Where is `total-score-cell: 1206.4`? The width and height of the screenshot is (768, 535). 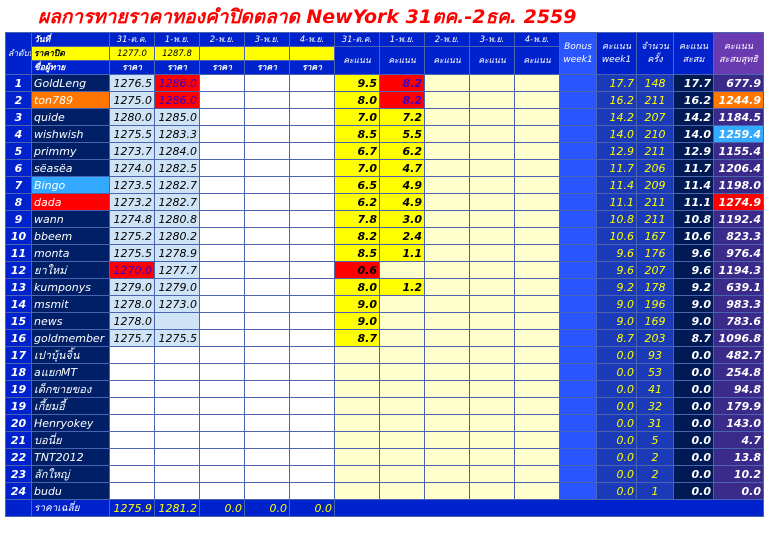
total-score-cell: 1206.4 is located at coordinates (738, 168).